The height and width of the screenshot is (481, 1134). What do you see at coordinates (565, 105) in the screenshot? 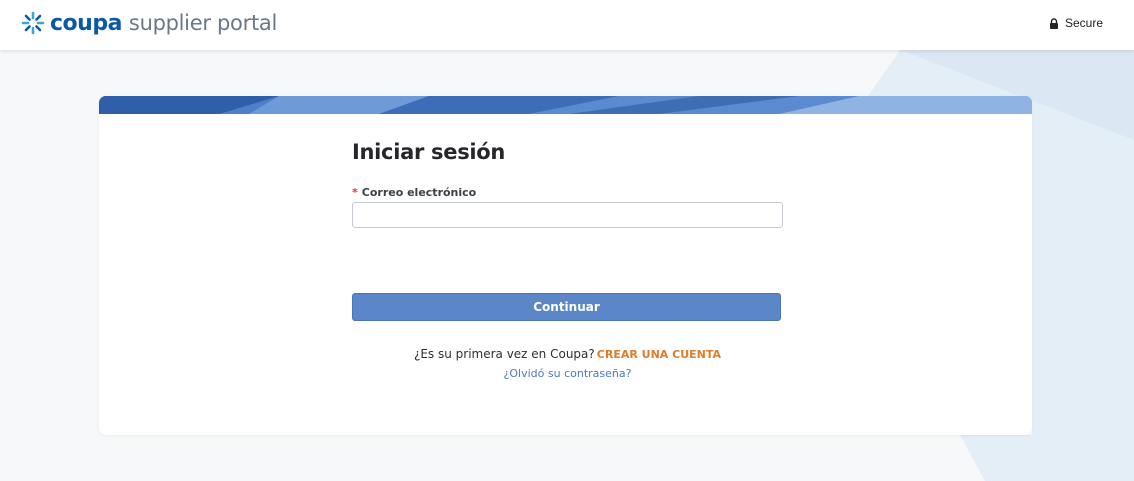
I see `card-banner` at bounding box center [565, 105].